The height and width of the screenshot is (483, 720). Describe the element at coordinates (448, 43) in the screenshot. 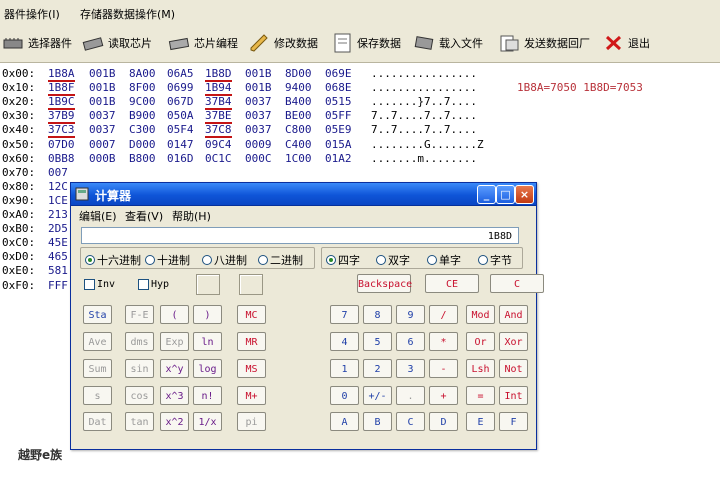

I see `load-file-button: 载入文件` at that location.